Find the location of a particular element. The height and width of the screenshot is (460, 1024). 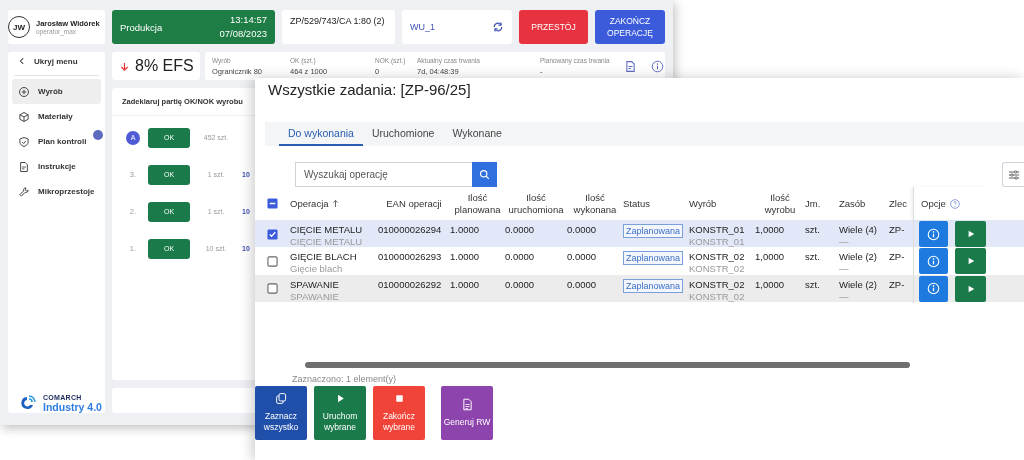

selection-count: Zaznaczono: 1 element(y) is located at coordinates (345, 380).